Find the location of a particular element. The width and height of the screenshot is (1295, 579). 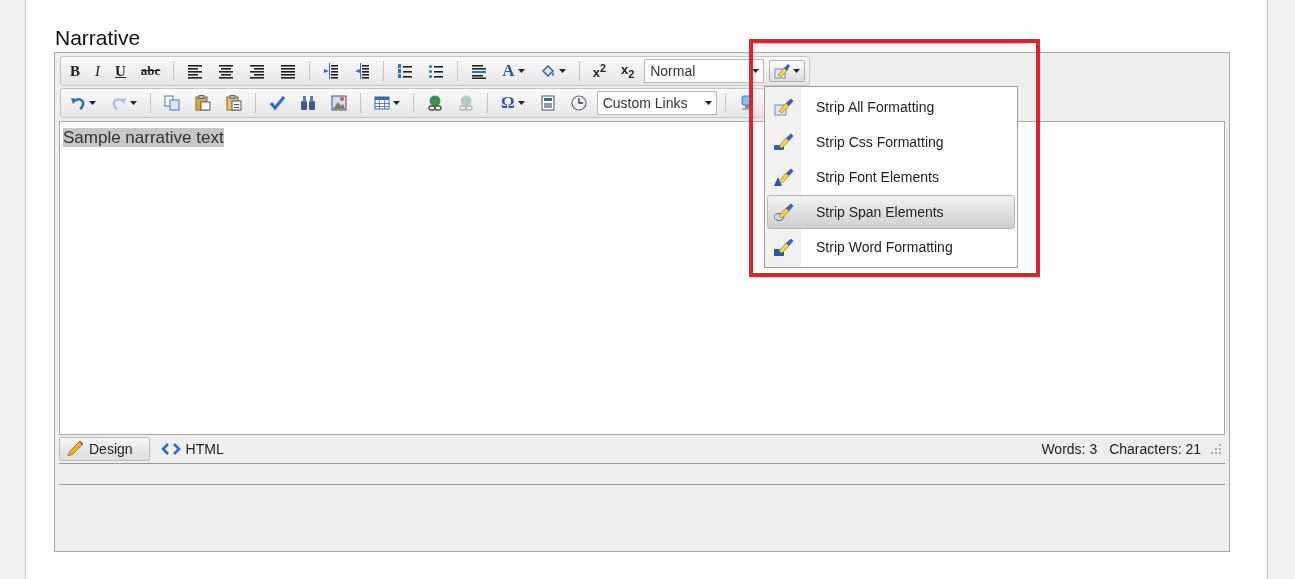

narrative-text: Sample narrative text is located at coordinates (143, 137).